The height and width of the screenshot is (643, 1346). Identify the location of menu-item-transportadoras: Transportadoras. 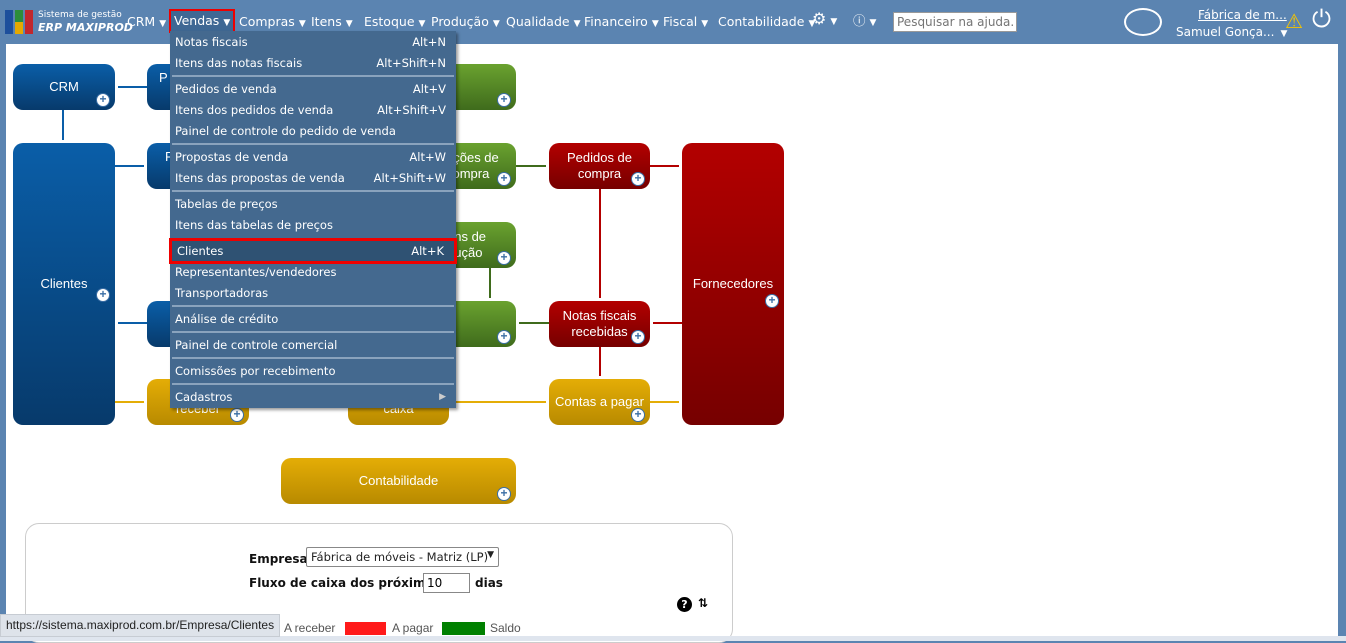
(313, 292).